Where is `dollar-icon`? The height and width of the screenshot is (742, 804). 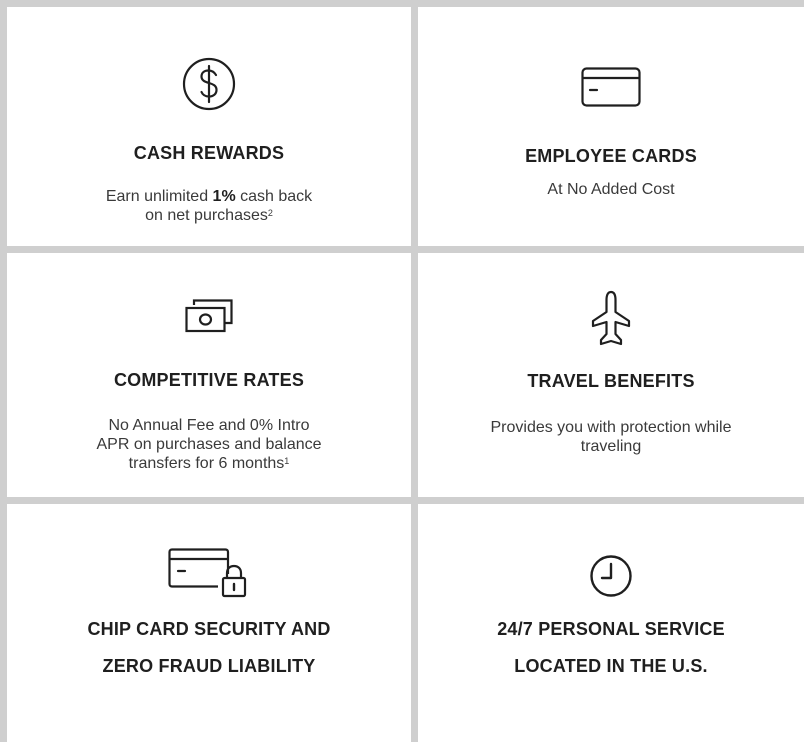 dollar-icon is located at coordinates (209, 84).